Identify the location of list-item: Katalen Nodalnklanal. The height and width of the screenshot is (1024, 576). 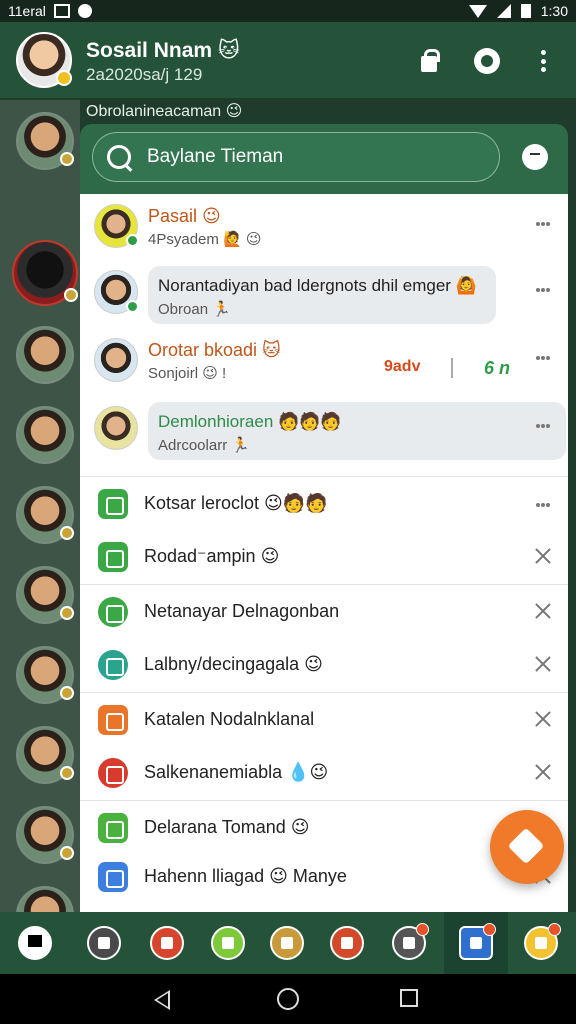
(324, 719).